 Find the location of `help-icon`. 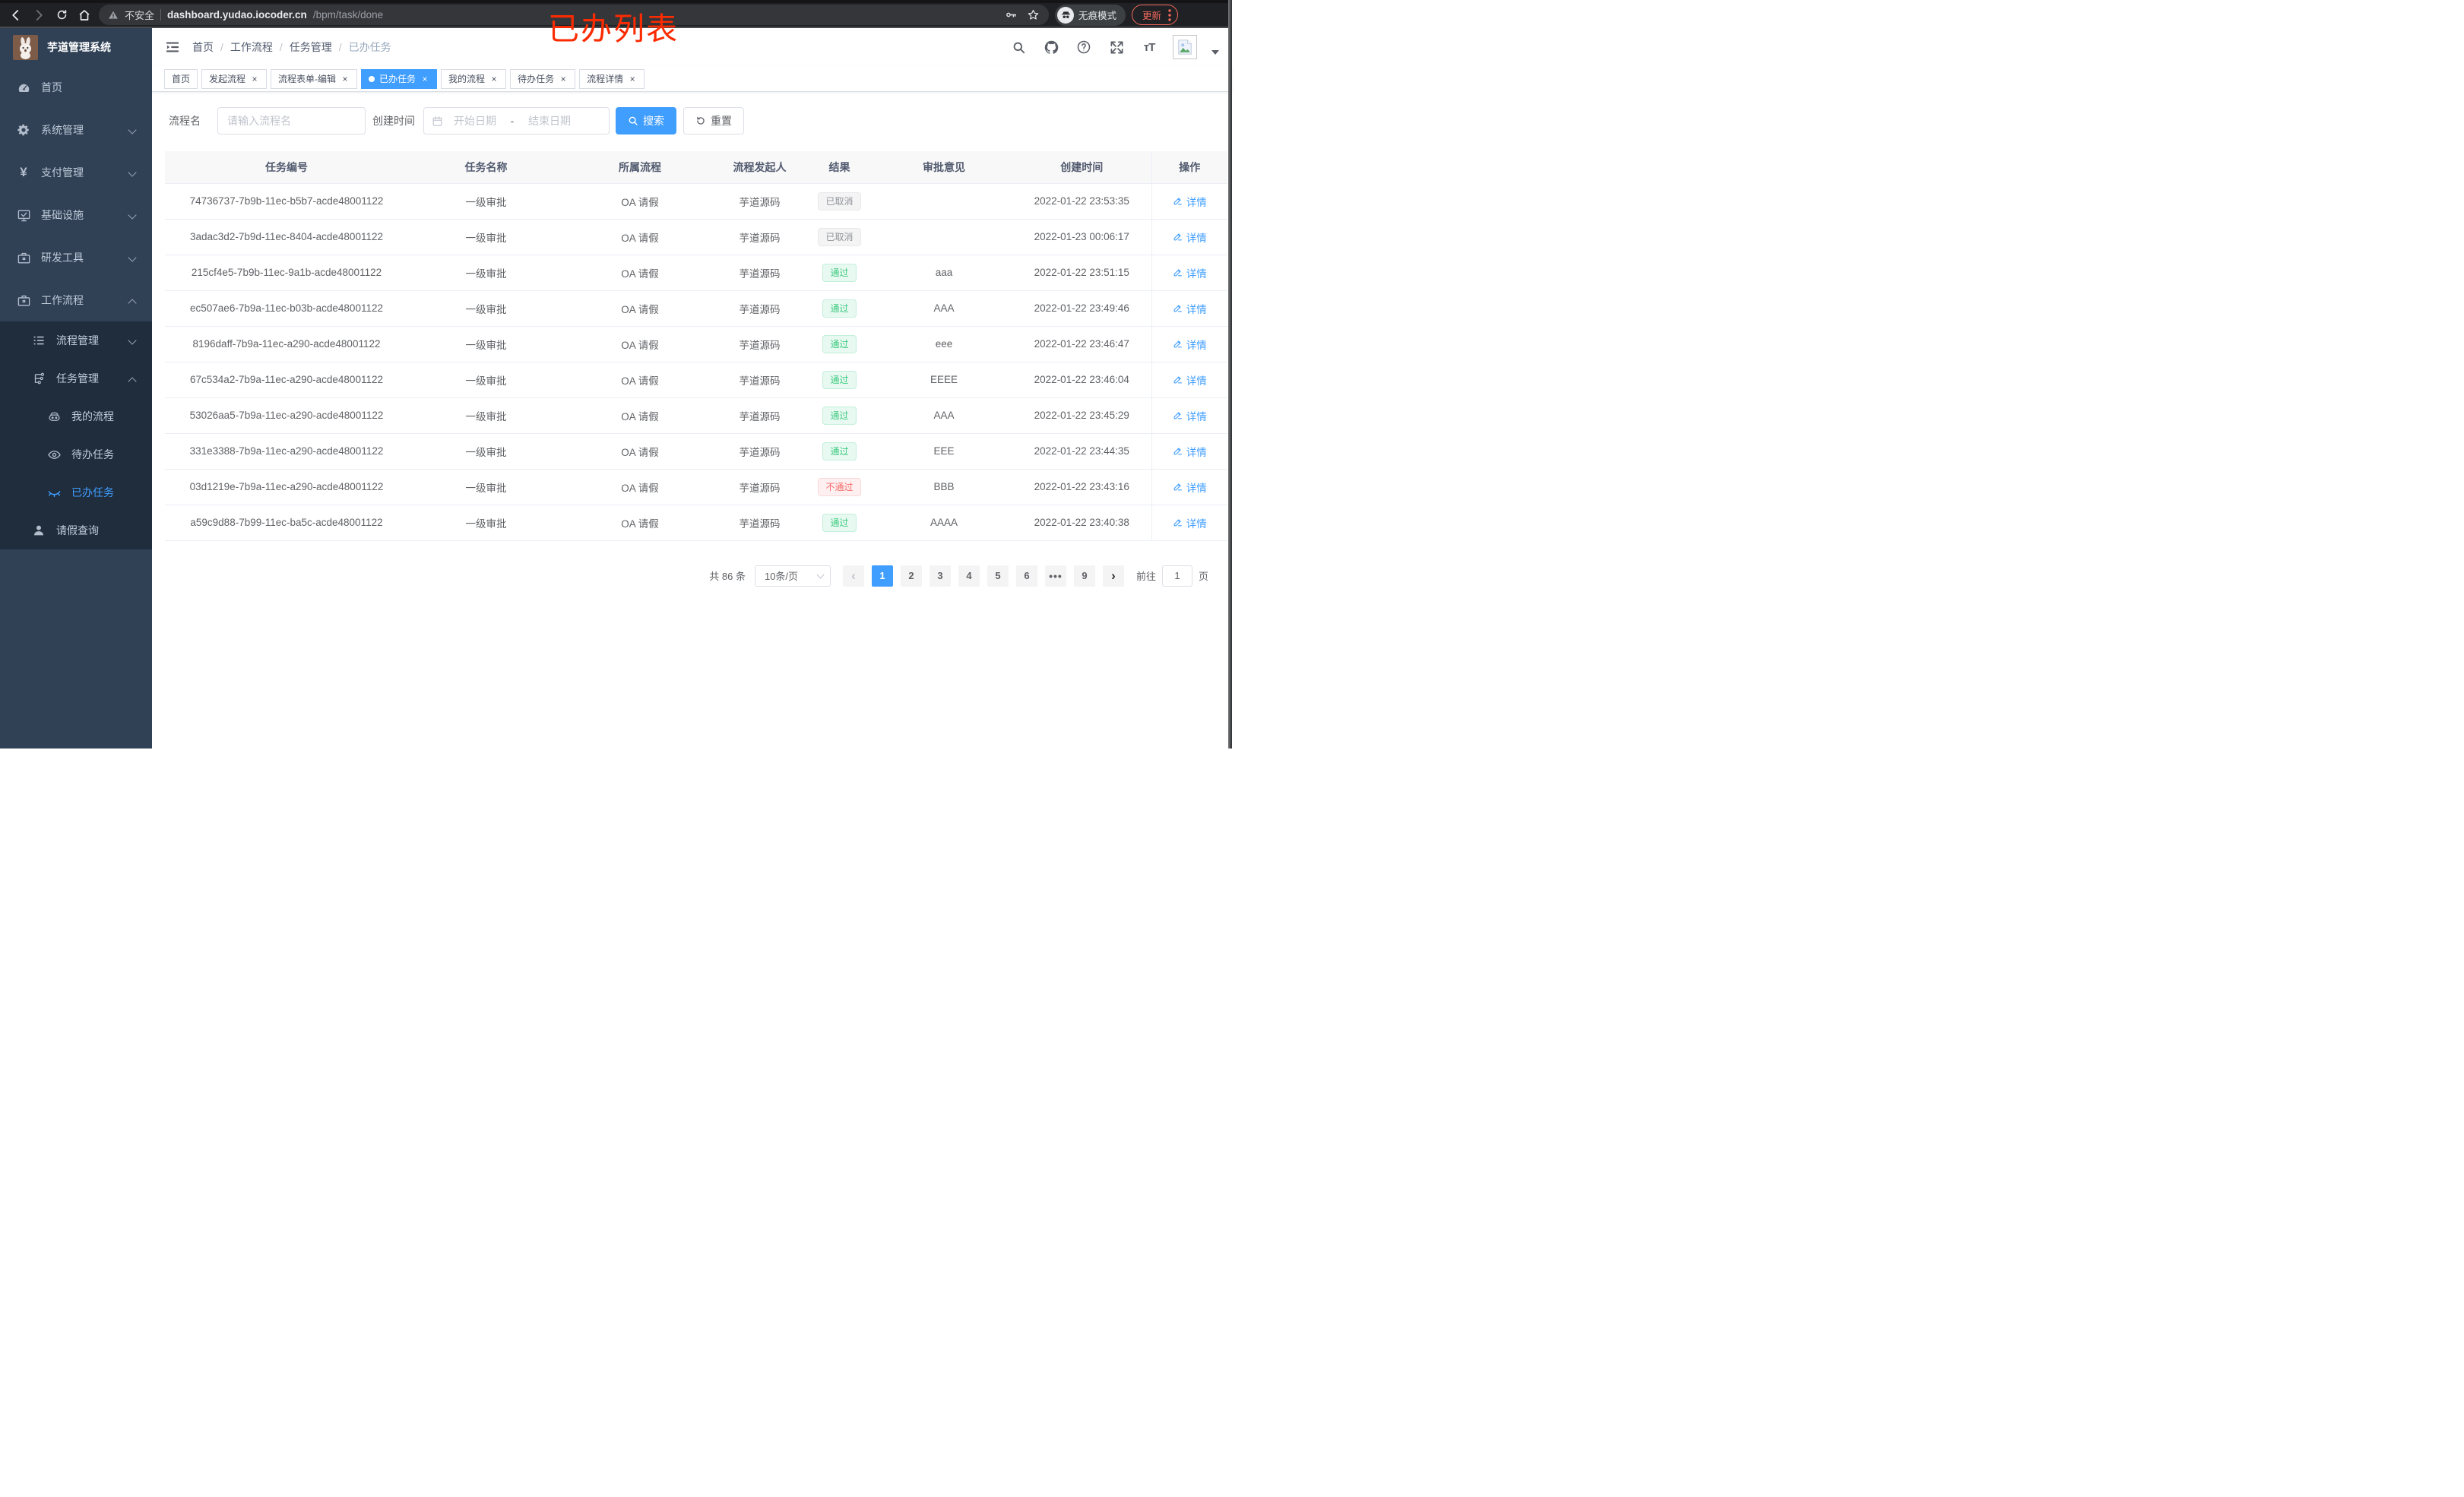

help-icon is located at coordinates (1084, 47).